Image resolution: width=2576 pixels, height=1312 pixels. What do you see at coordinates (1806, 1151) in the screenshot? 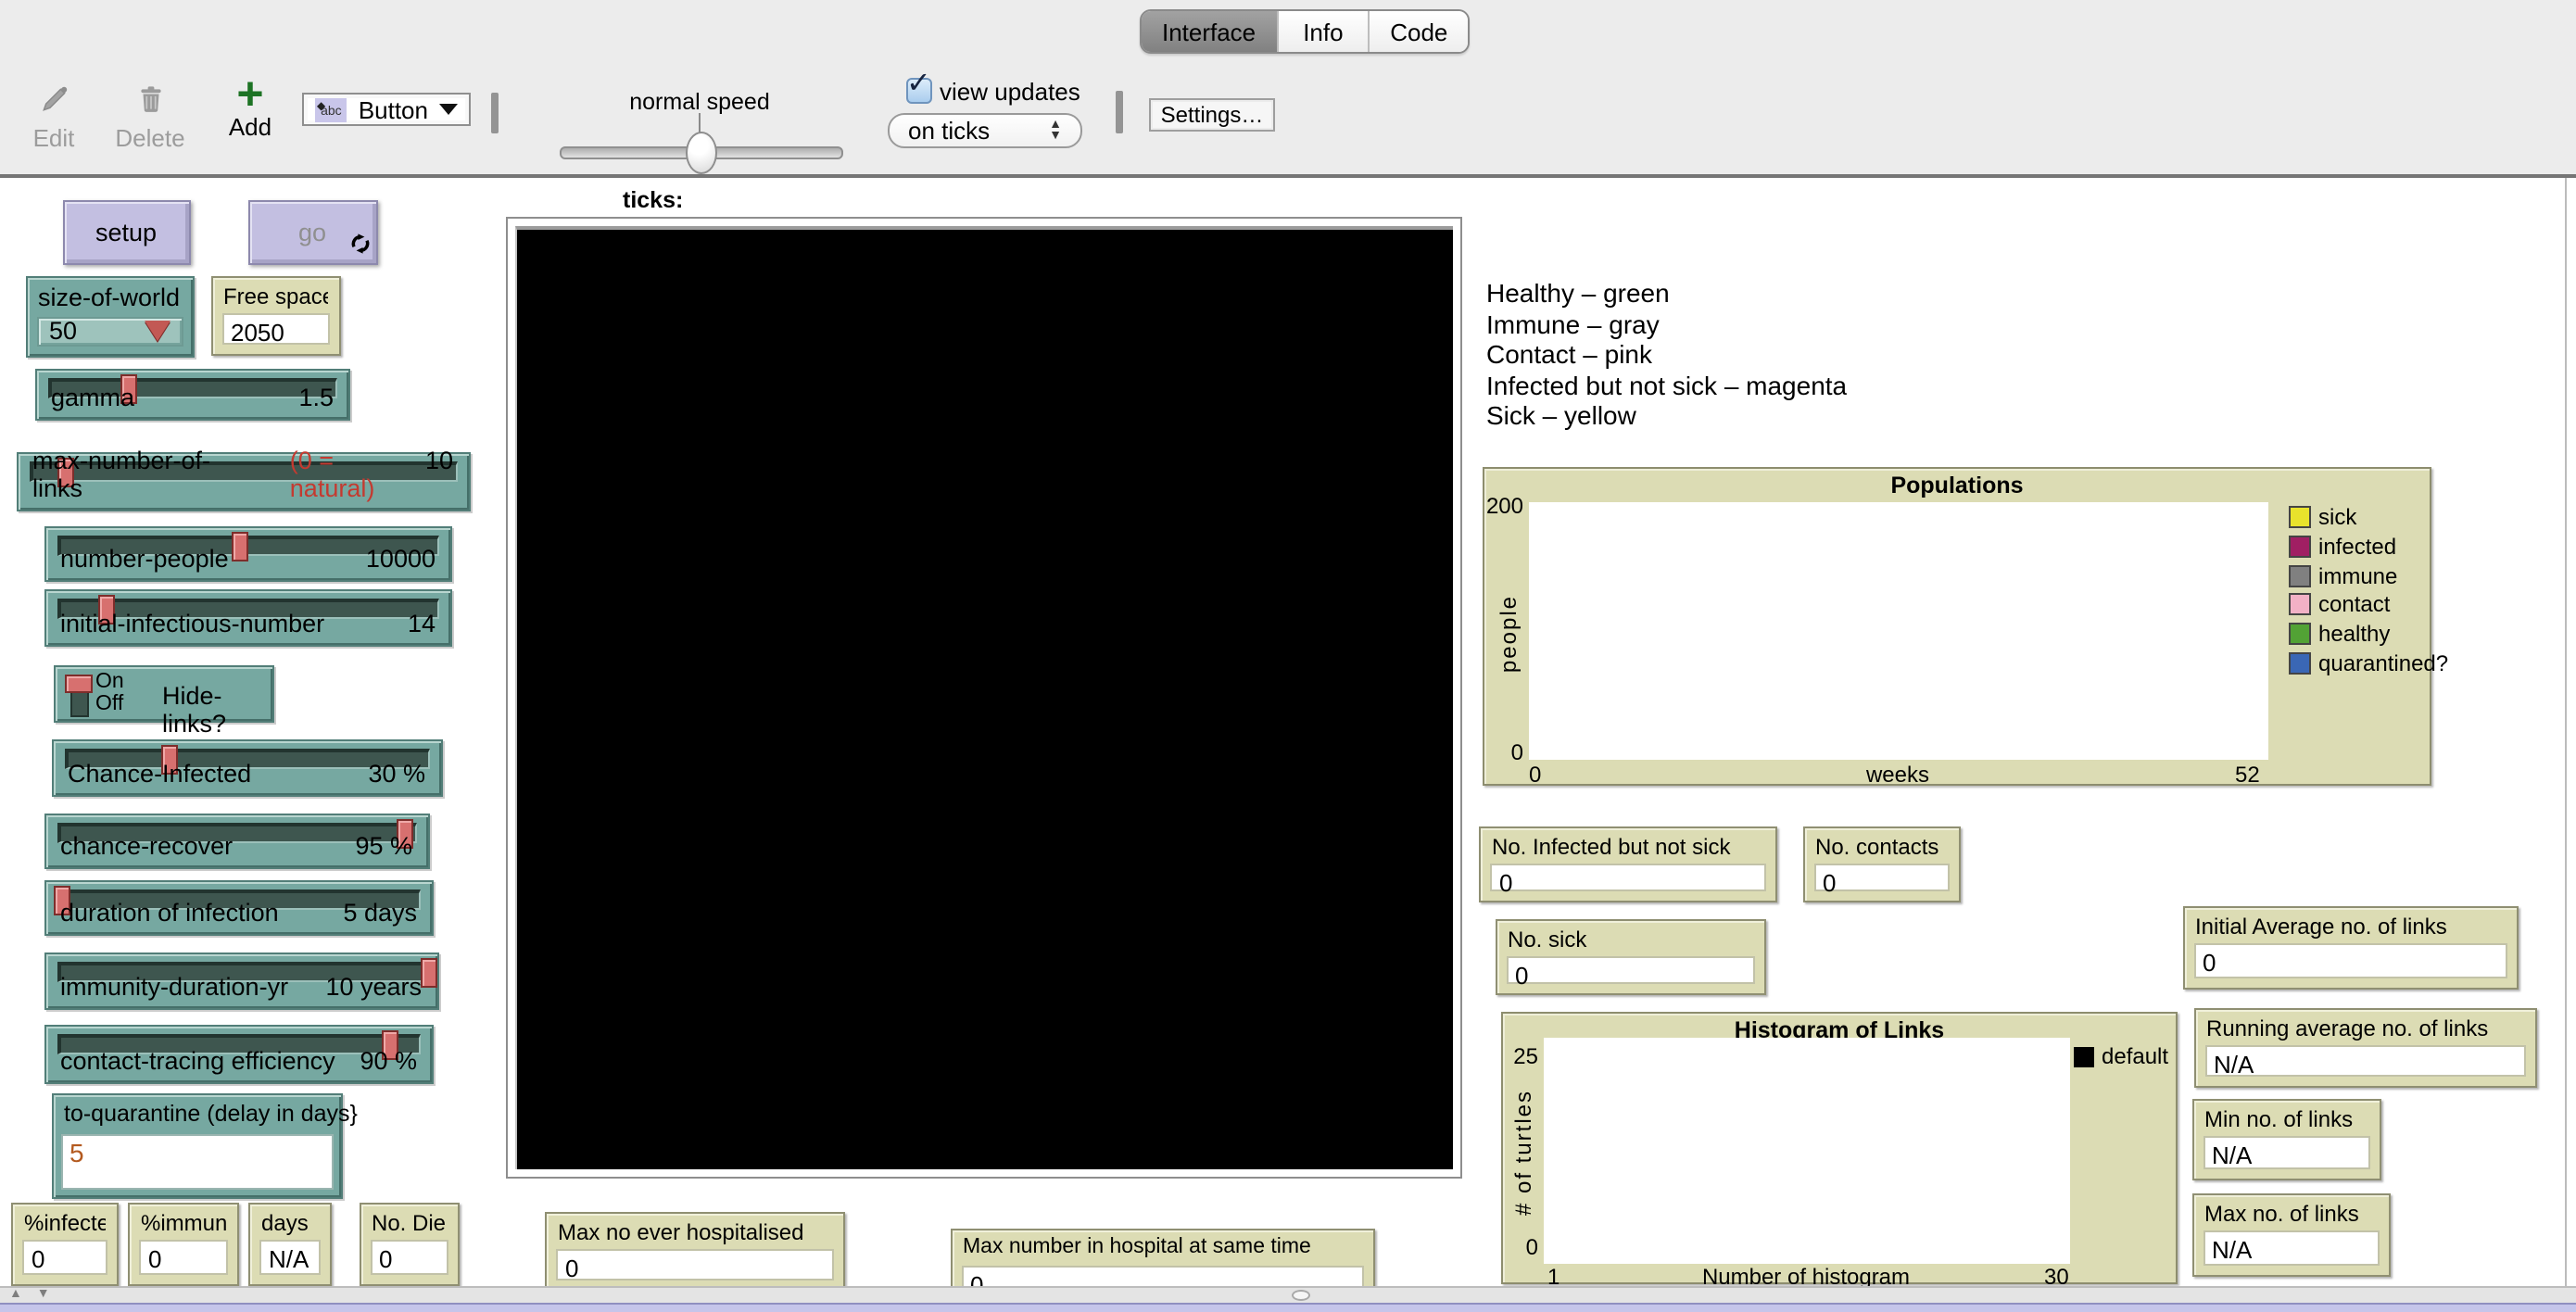
I see `plot-area` at bounding box center [1806, 1151].